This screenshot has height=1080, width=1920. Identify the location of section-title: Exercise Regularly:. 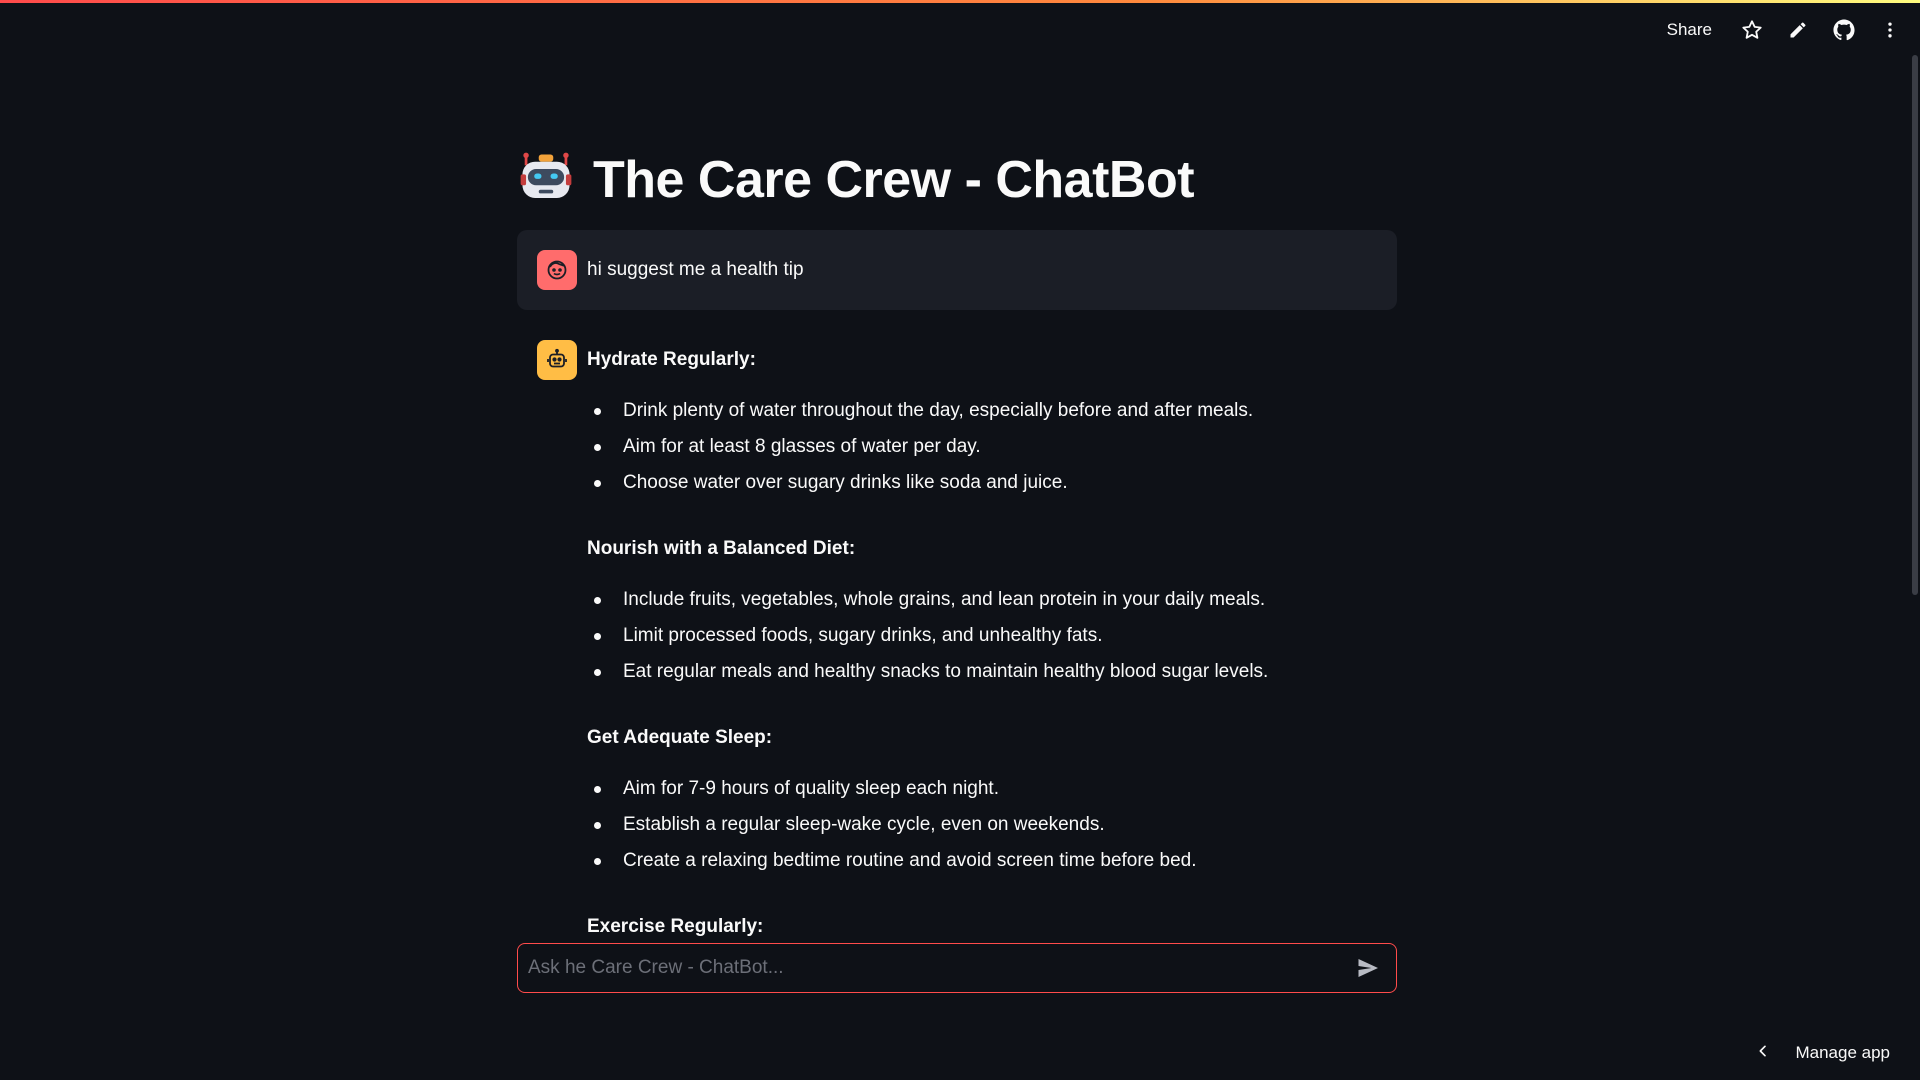
(675, 926).